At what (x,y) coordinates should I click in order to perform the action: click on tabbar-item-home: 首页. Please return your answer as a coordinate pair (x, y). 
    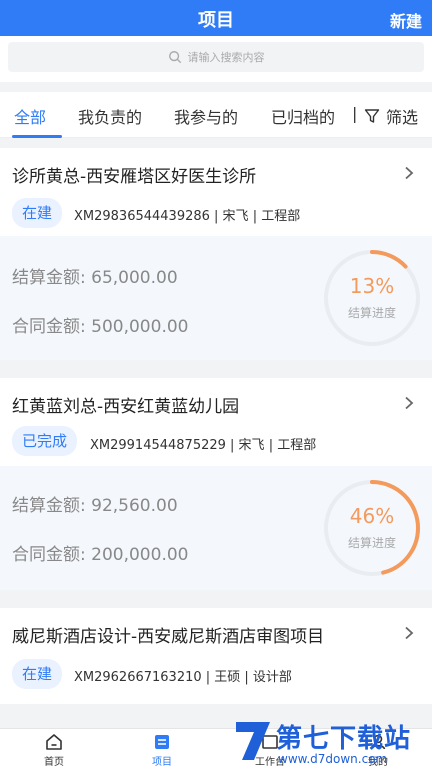
    Looking at the image, I should click on (54, 750).